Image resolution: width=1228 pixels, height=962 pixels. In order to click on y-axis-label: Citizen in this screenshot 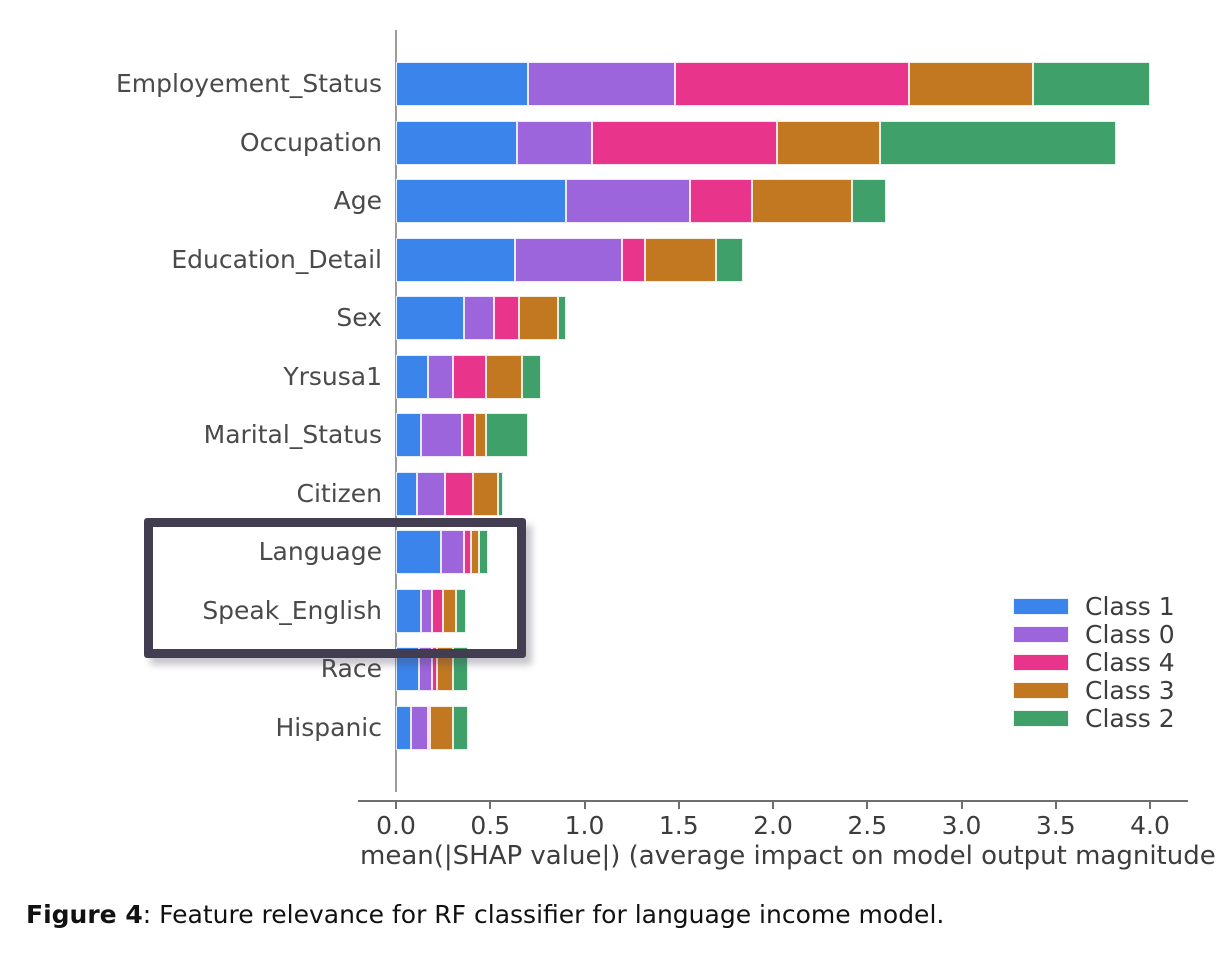, I will do `click(339, 493)`.